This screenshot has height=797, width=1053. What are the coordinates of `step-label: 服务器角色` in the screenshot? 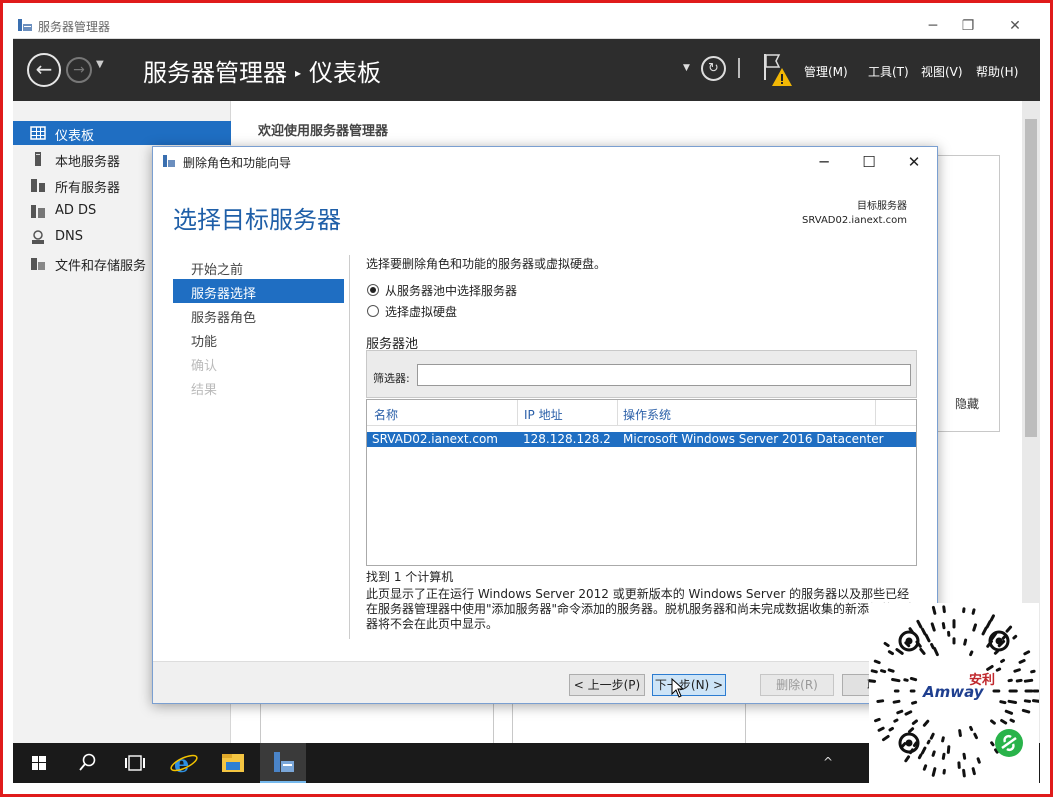 It's located at (224, 318).